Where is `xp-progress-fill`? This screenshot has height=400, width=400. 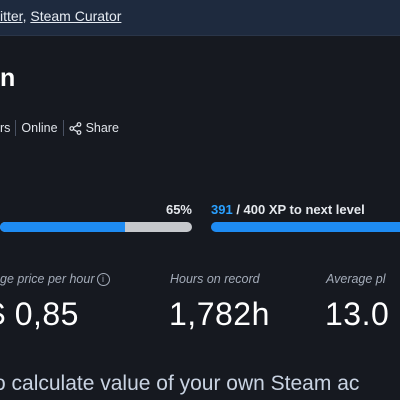 xp-progress-fill is located at coordinates (305, 227).